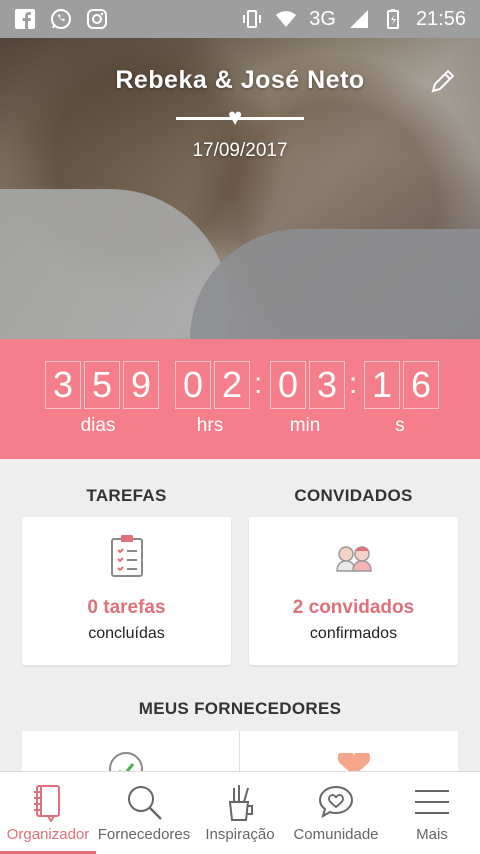 The width and height of the screenshot is (480, 854). What do you see at coordinates (353, 607) in the screenshot?
I see `guests-count: 2 convidados` at bounding box center [353, 607].